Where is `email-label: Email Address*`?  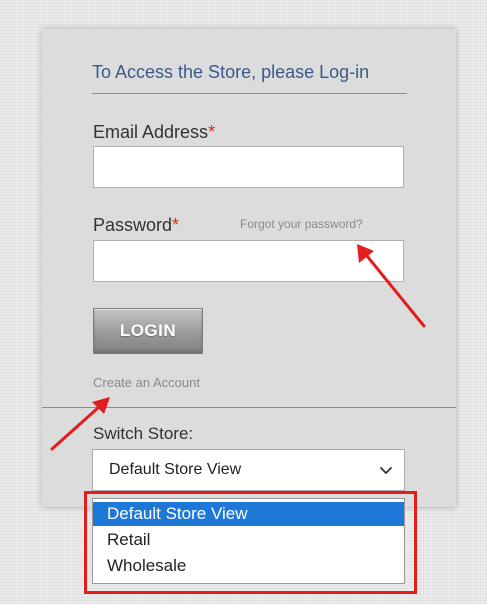
email-label: Email Address* is located at coordinates (154, 132).